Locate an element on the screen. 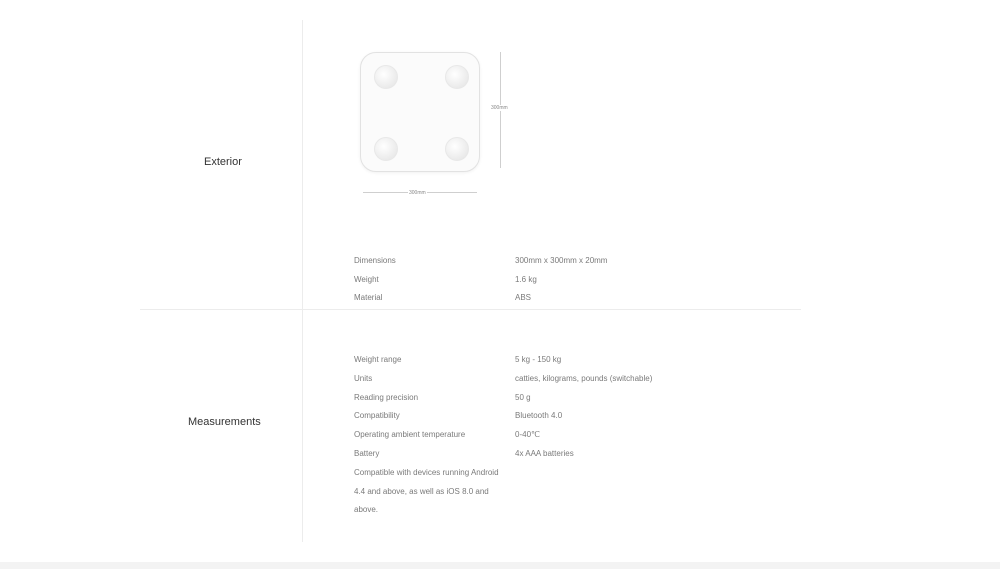 The image size is (1000, 569). exterior-spec-label: Material is located at coordinates (368, 297).